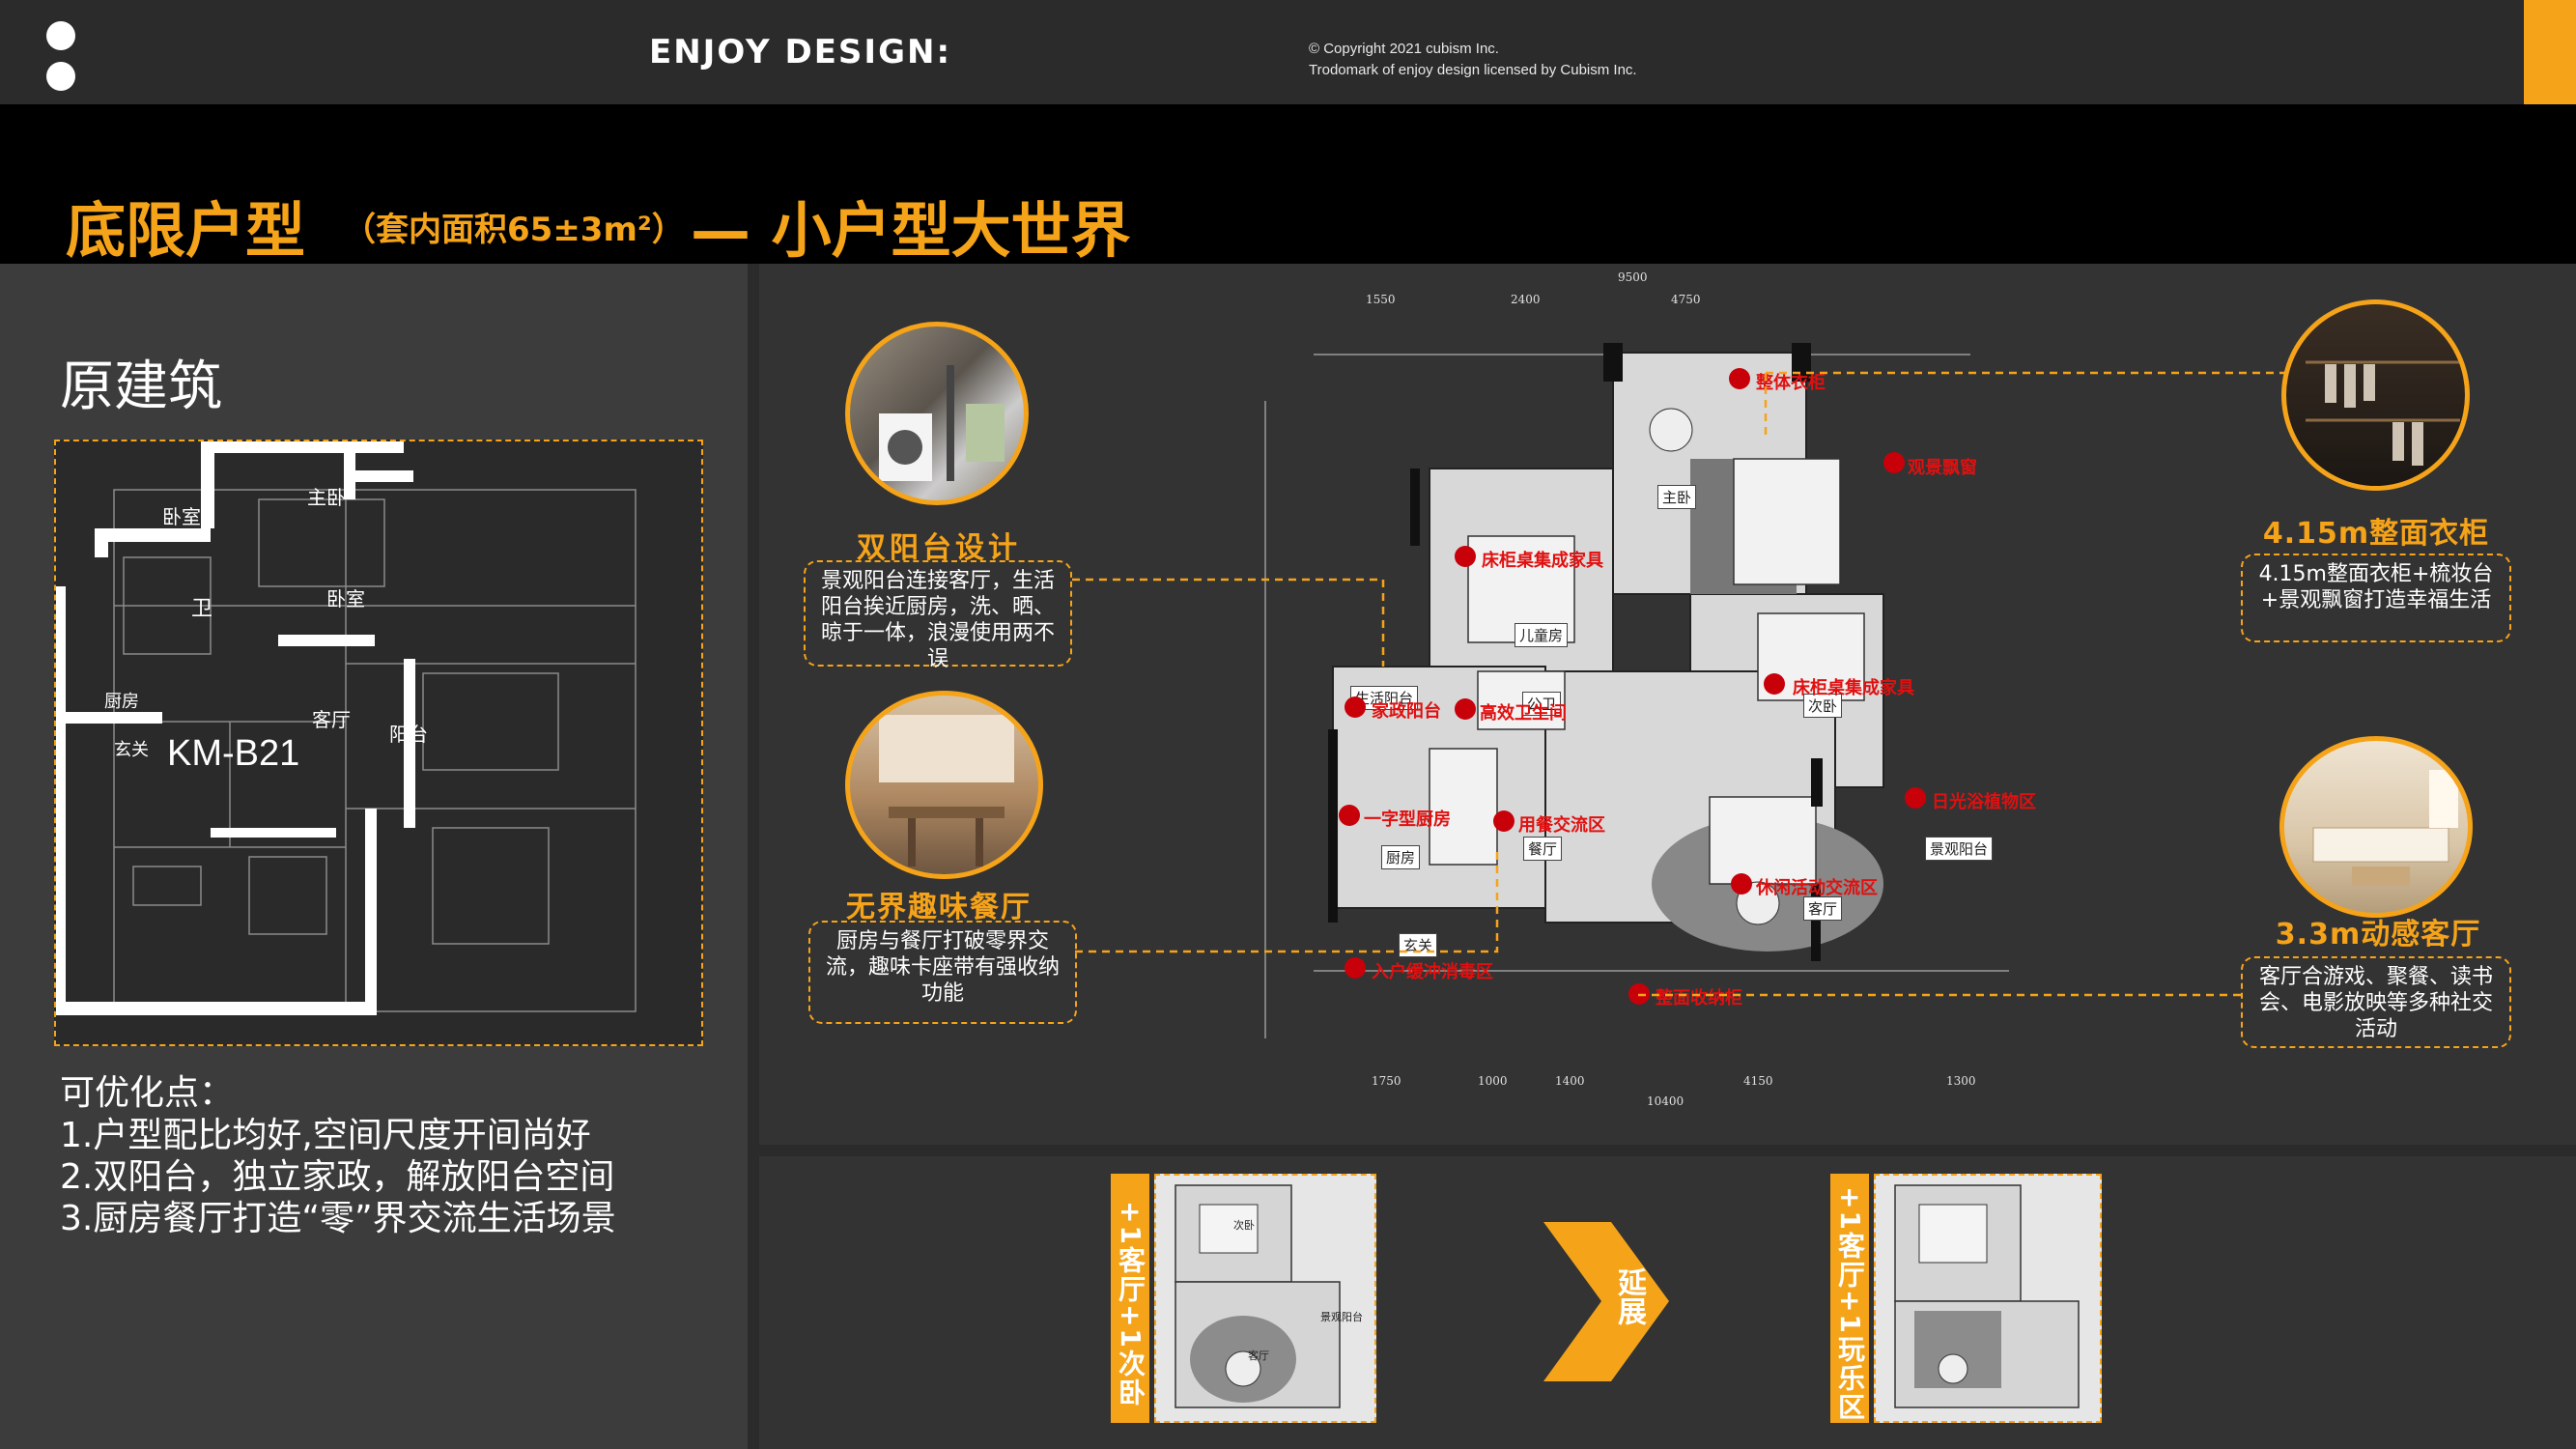 This screenshot has height=1449, width=2576. What do you see at coordinates (939, 907) in the screenshot?
I see `dining-title: 无界趣味餐厅` at bounding box center [939, 907].